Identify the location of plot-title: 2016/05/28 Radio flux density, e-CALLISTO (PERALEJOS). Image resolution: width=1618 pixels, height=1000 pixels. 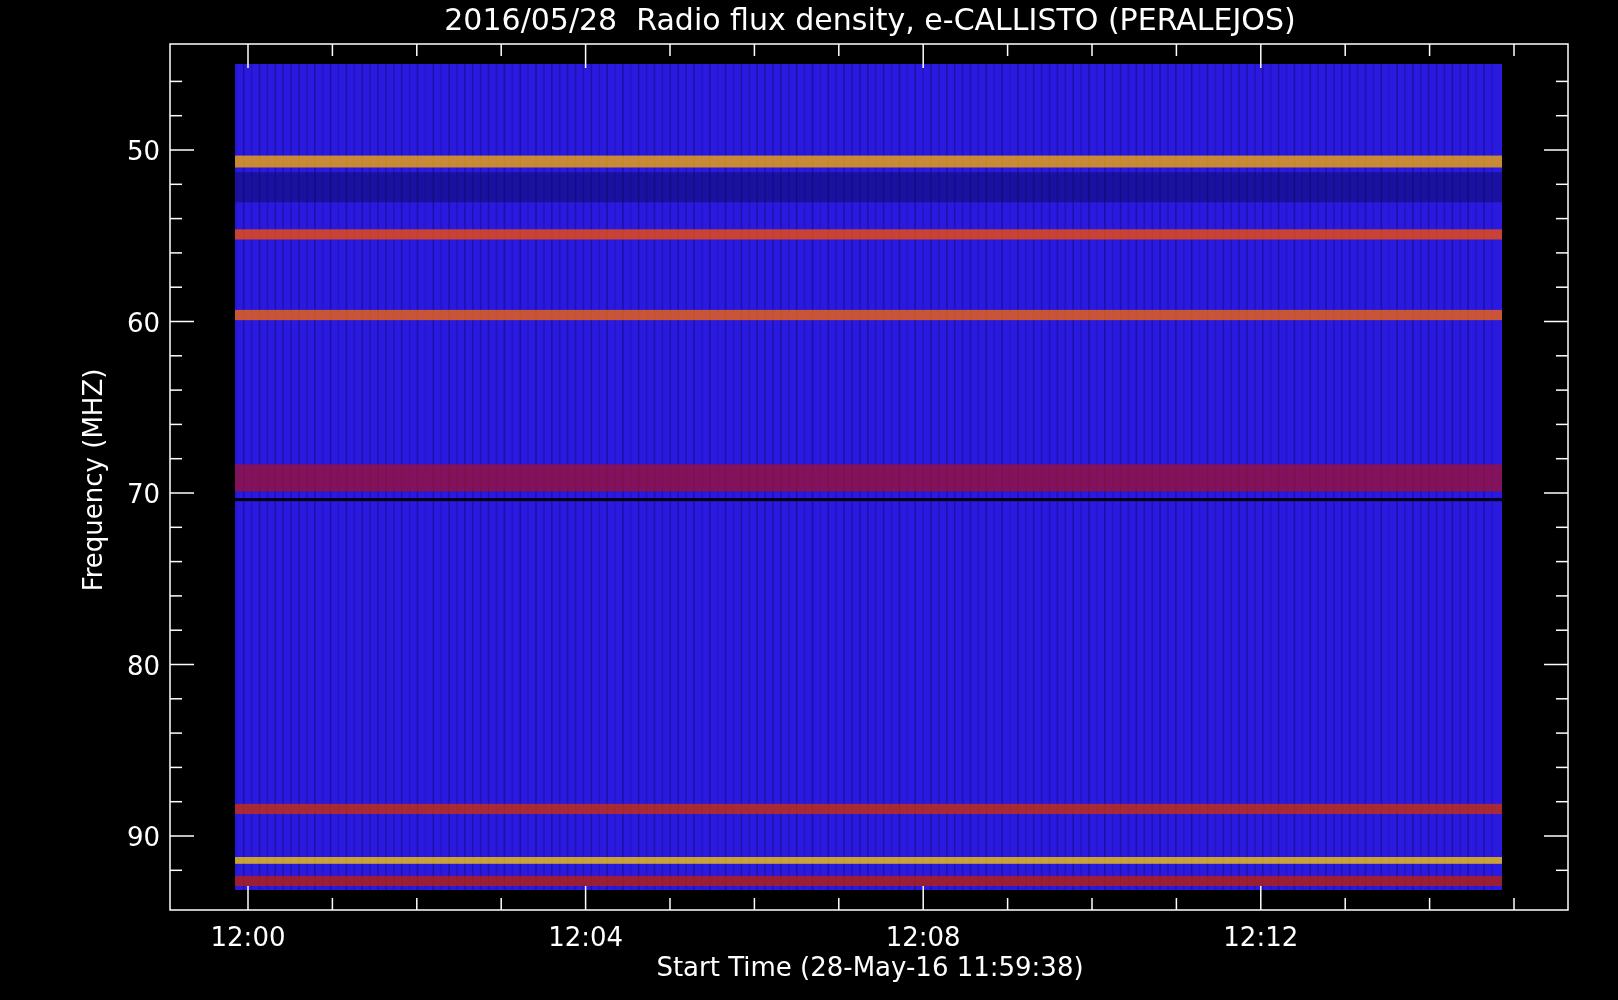
(870, 19).